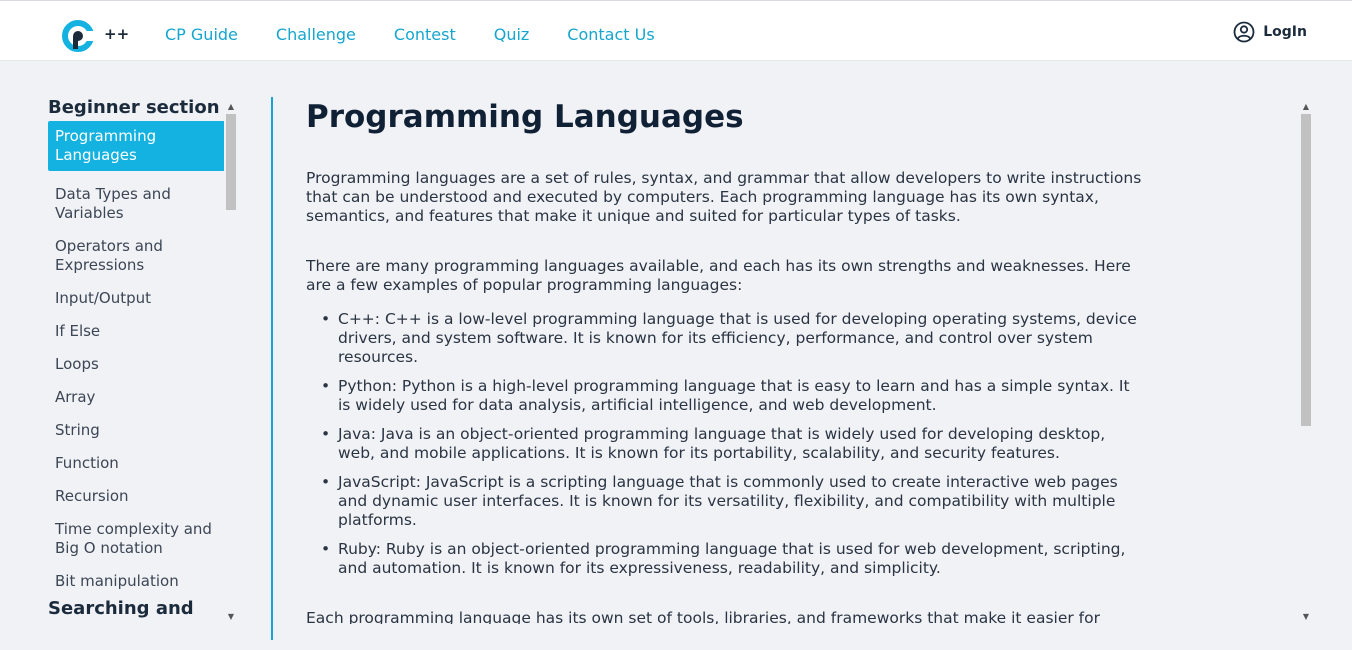  I want to click on sidebar-scroll-track, so click(231, 362).